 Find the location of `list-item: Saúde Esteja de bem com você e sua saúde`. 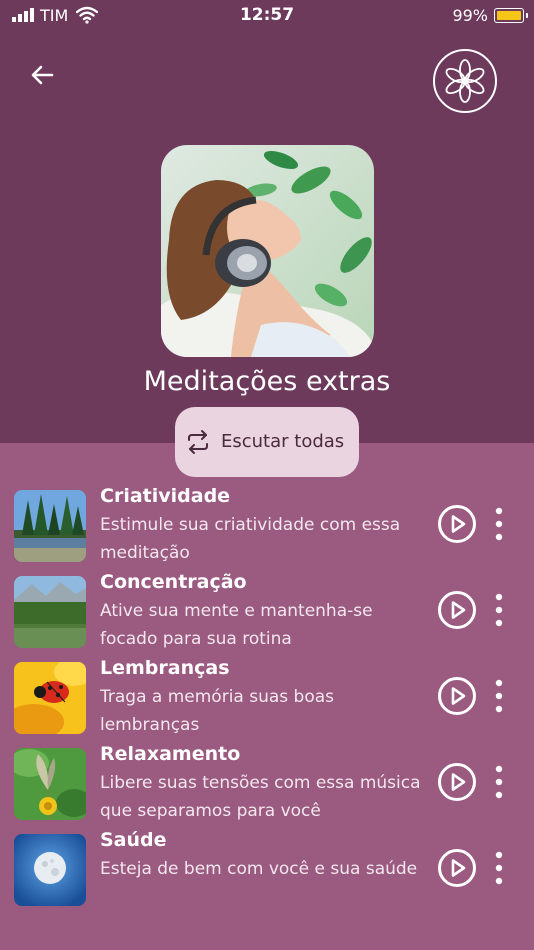

list-item: Saúde Esteja de bem com você e sua saúde is located at coordinates (267, 869).